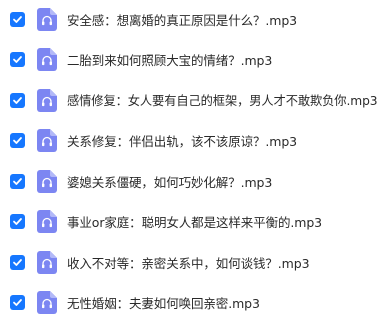 This screenshot has height=322, width=382. I want to click on file-name: 安全感：想离婚的真正原因是什么？.mp3, so click(182, 20).